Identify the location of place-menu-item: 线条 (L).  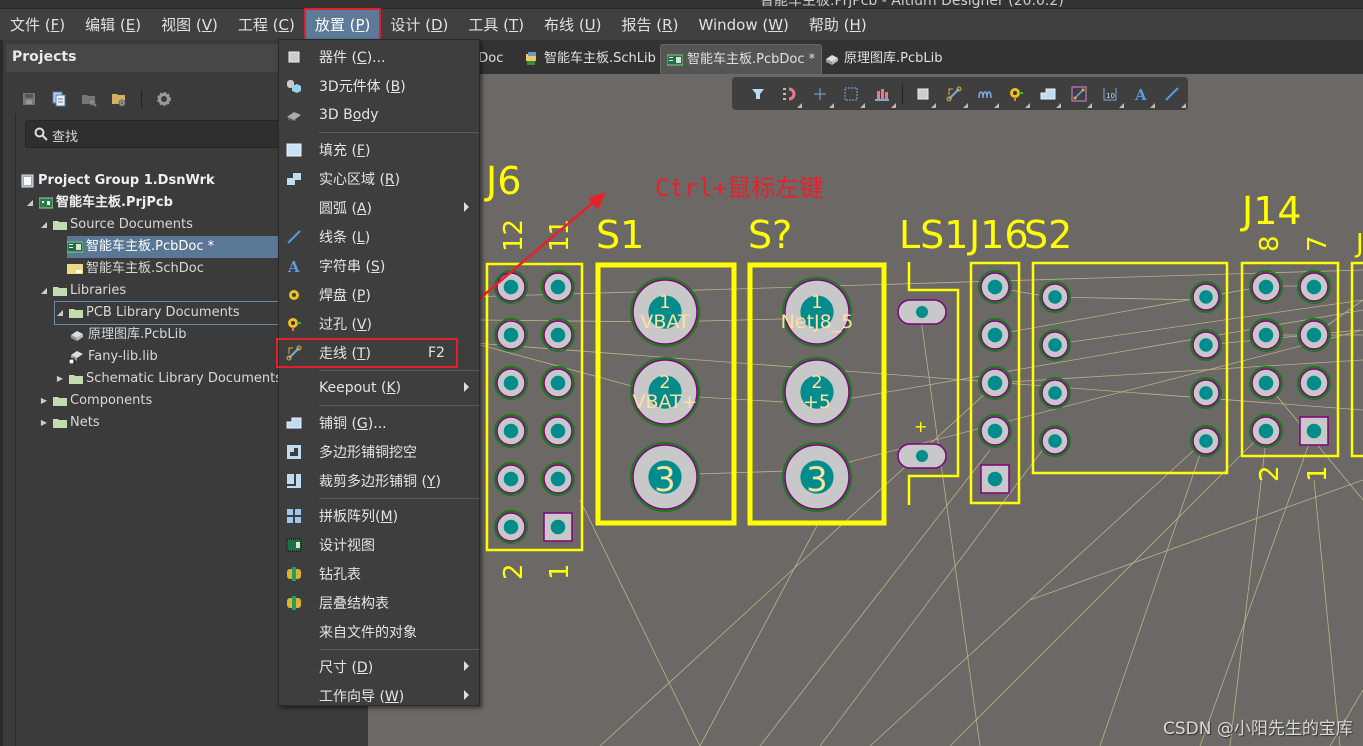
(379, 236).